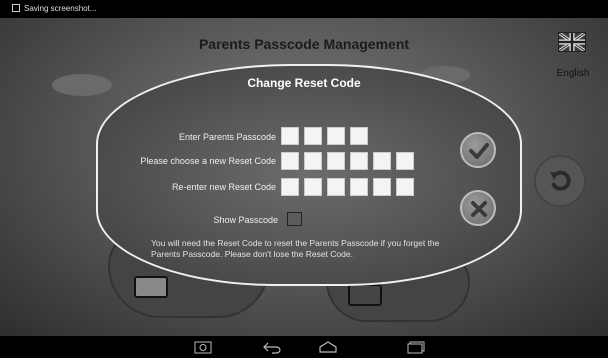 The image size is (608, 358). I want to click on page-title: Parents Passcode Management, so click(304, 44).